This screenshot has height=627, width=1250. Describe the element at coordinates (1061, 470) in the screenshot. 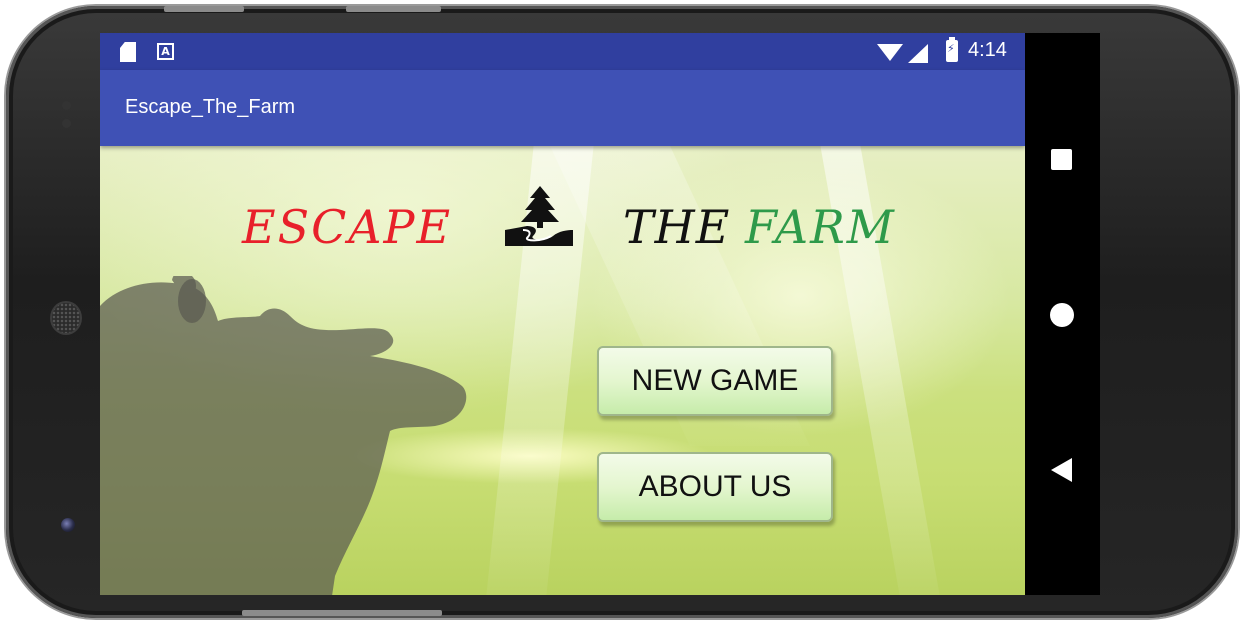

I see `back-triangle-icon` at that location.